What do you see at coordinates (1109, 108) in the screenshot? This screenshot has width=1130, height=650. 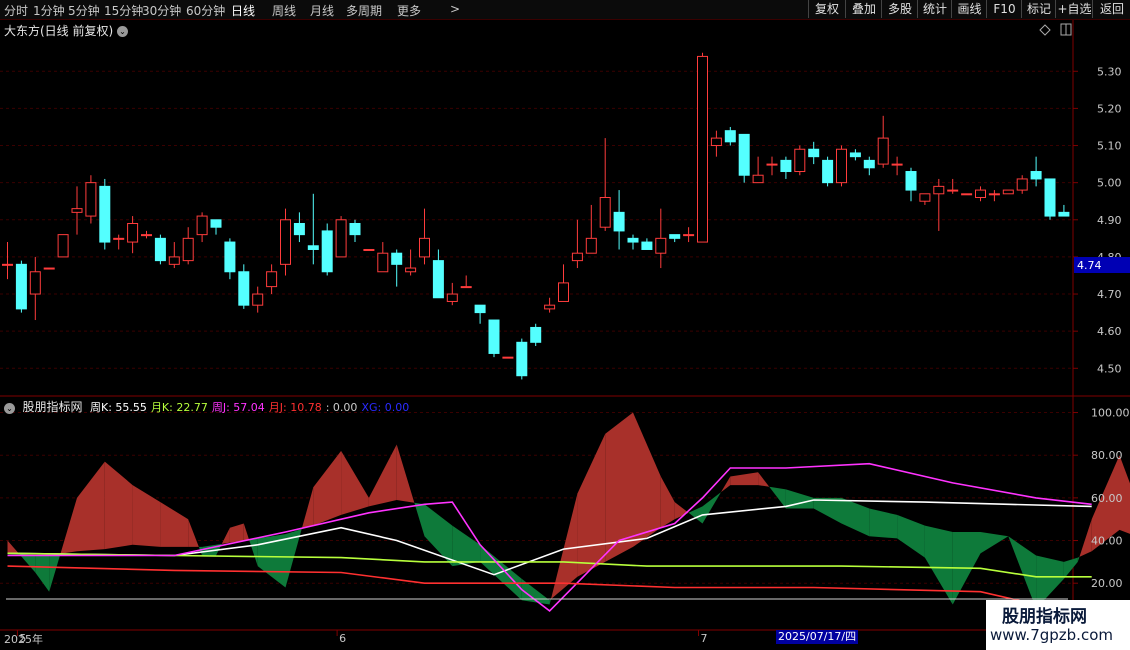 I see `price-tick-label: 5.20` at bounding box center [1109, 108].